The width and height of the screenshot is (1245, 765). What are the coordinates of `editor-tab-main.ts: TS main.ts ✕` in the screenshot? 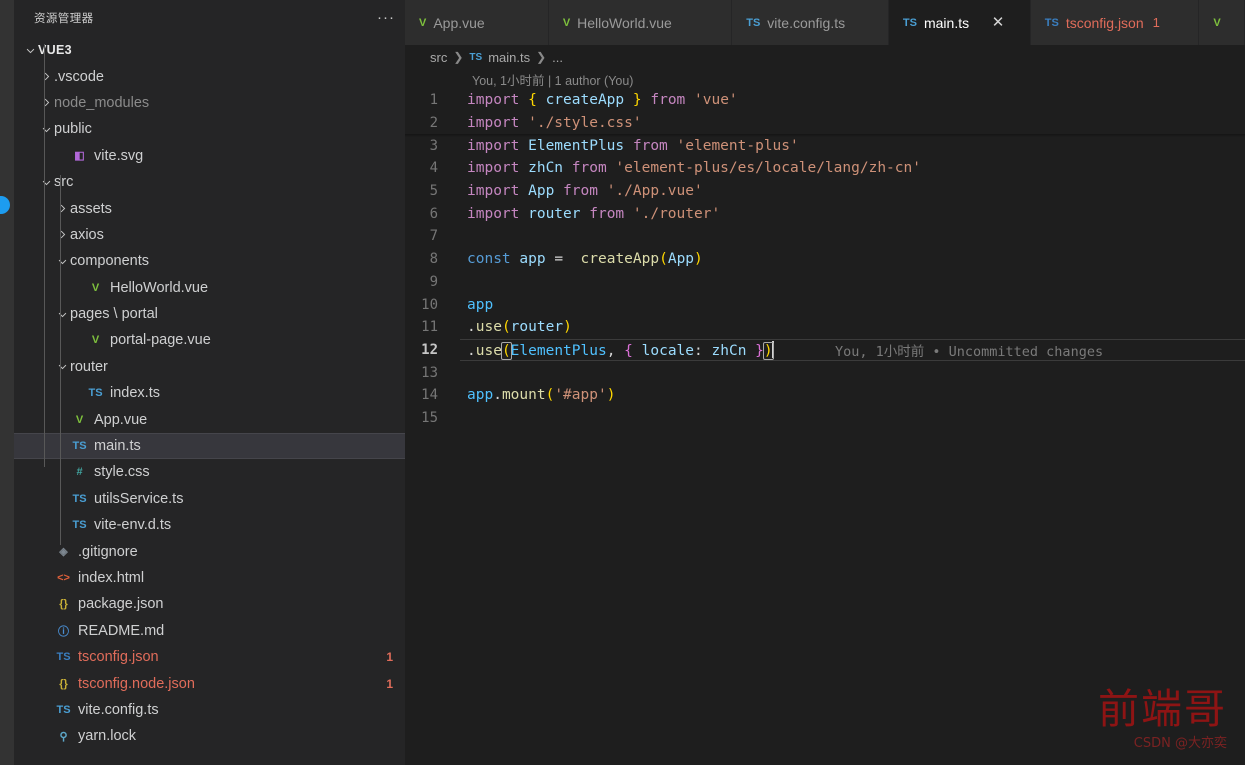 It's located at (959, 22).